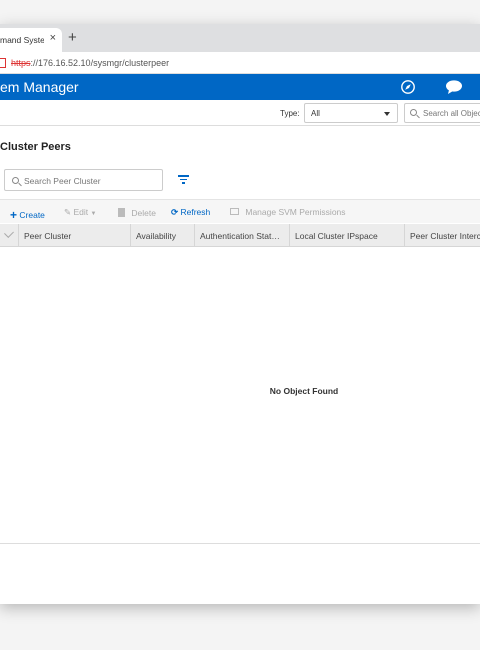 The height and width of the screenshot is (650, 480). I want to click on edit-label: Edit, so click(81, 212).